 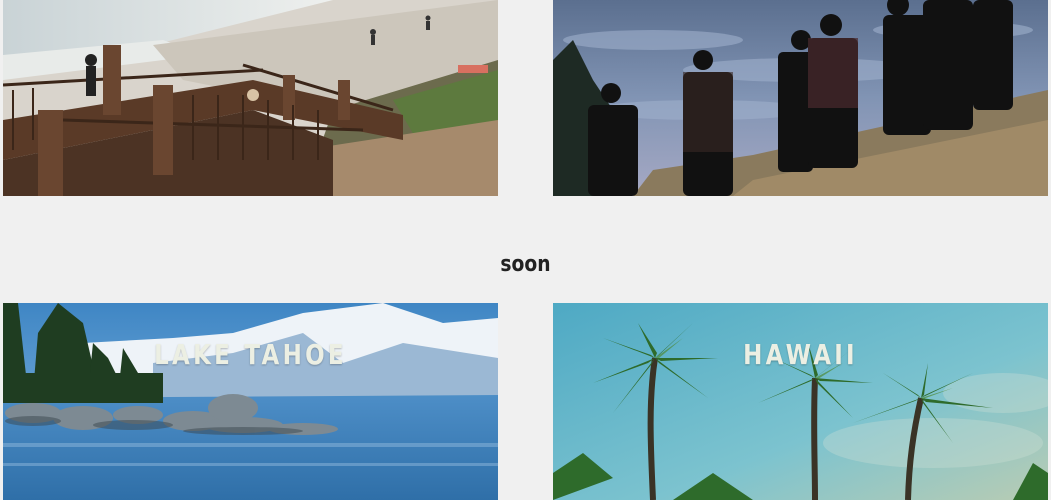 I want to click on card-title-lake-tahoe: LAKE TAHOE, so click(x=250, y=354).